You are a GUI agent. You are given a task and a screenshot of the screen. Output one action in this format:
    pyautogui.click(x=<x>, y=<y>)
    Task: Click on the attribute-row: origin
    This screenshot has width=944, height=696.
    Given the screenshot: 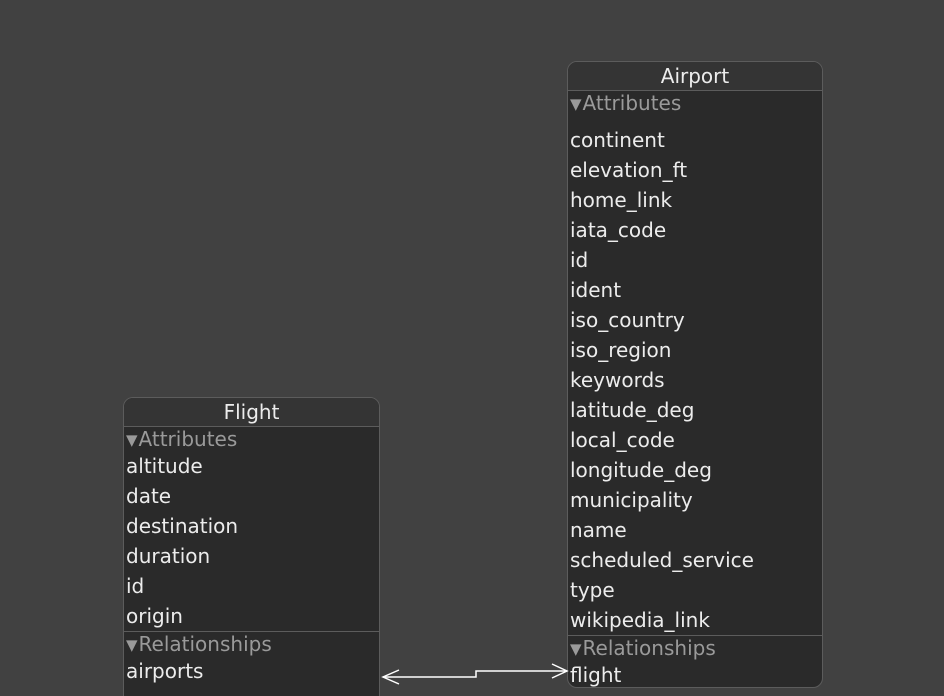 What is the action you would take?
    pyautogui.click(x=251, y=616)
    